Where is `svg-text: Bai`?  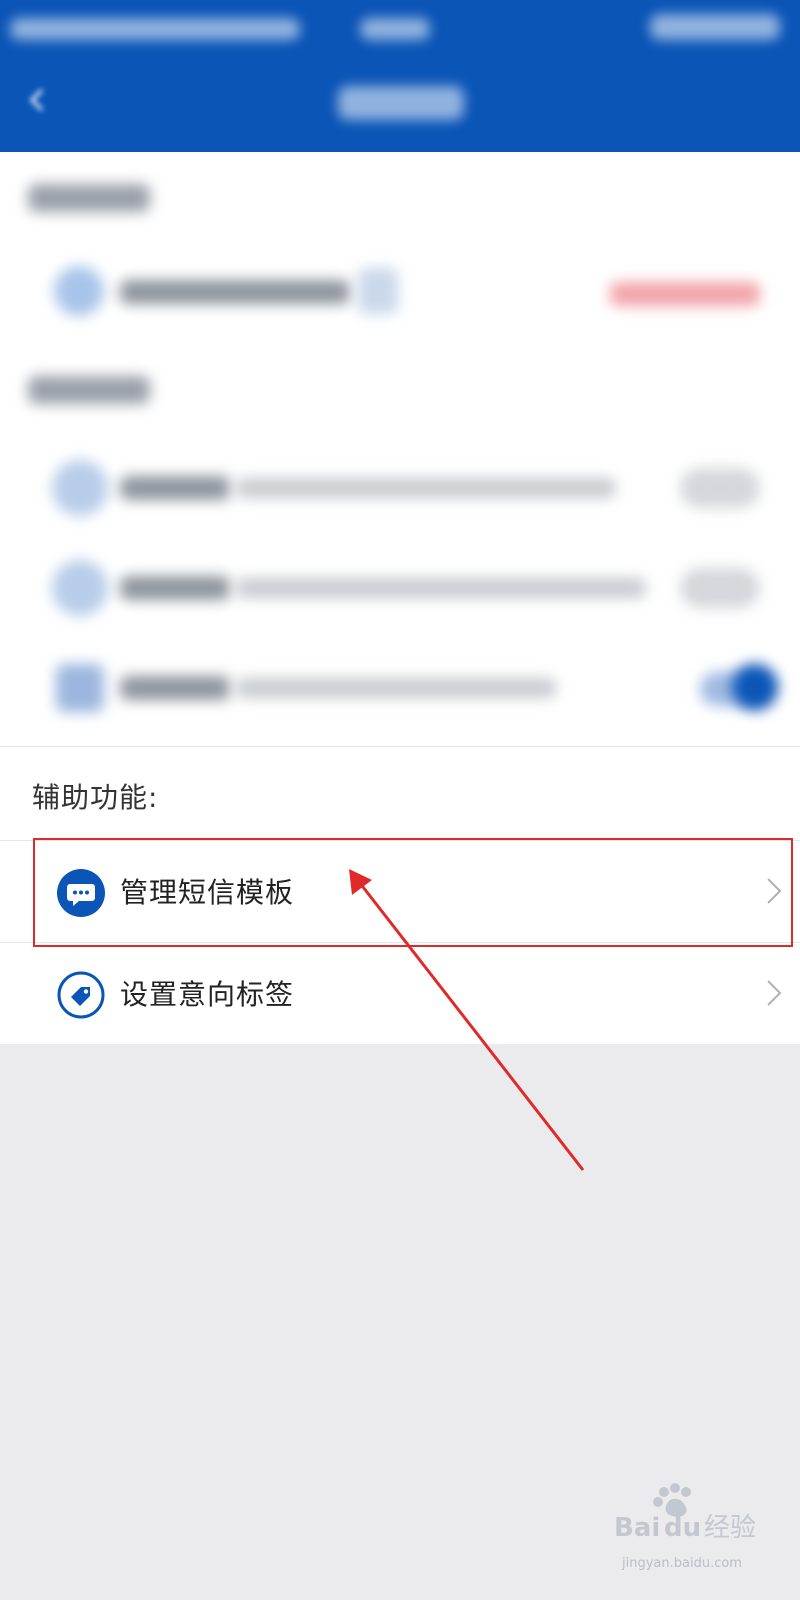 svg-text: Bai is located at coordinates (637, 1528).